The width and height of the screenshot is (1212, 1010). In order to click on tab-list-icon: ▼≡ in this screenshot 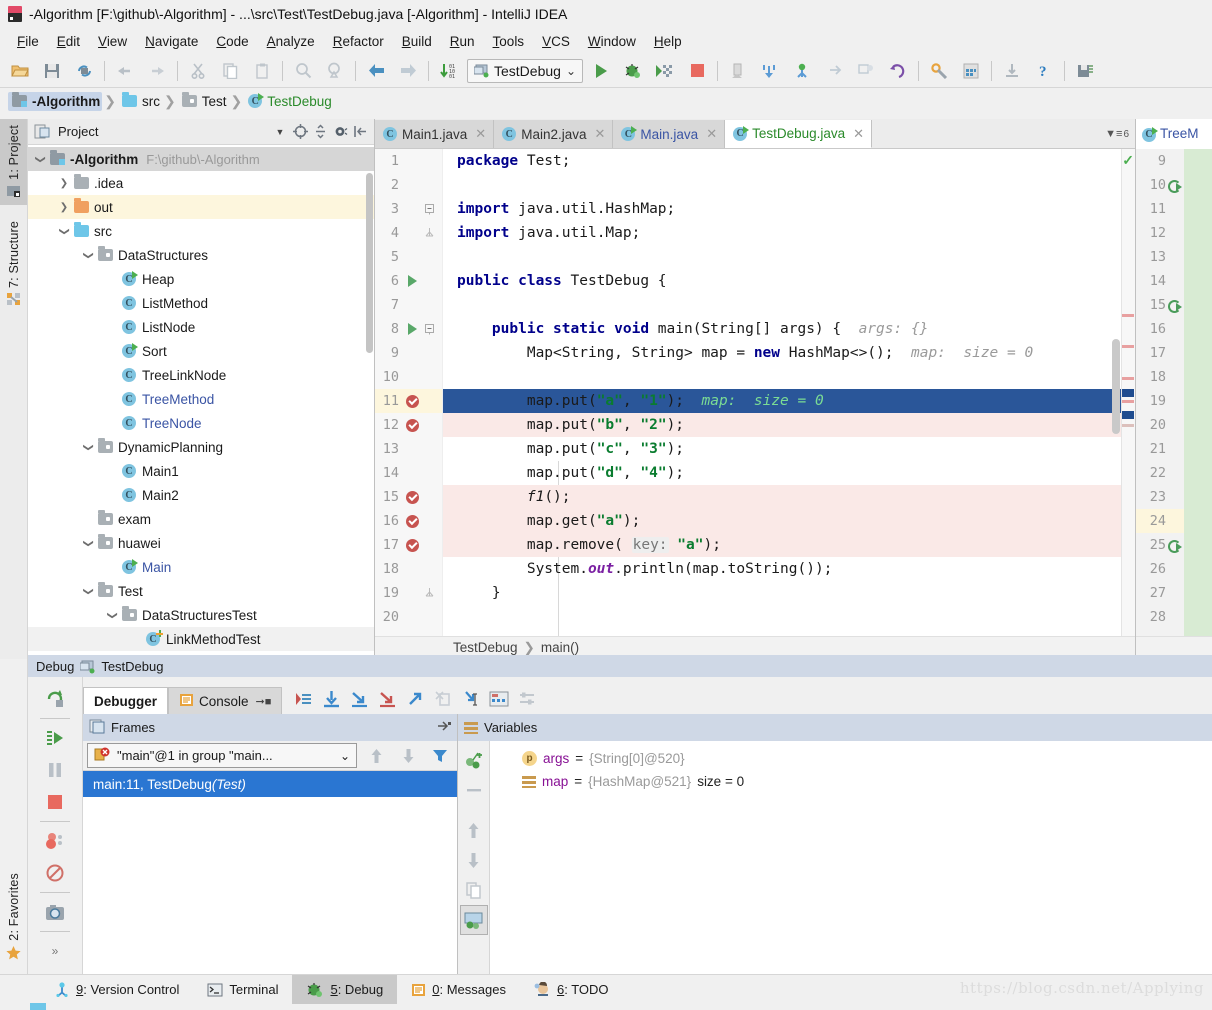, I will do `click(1113, 134)`.